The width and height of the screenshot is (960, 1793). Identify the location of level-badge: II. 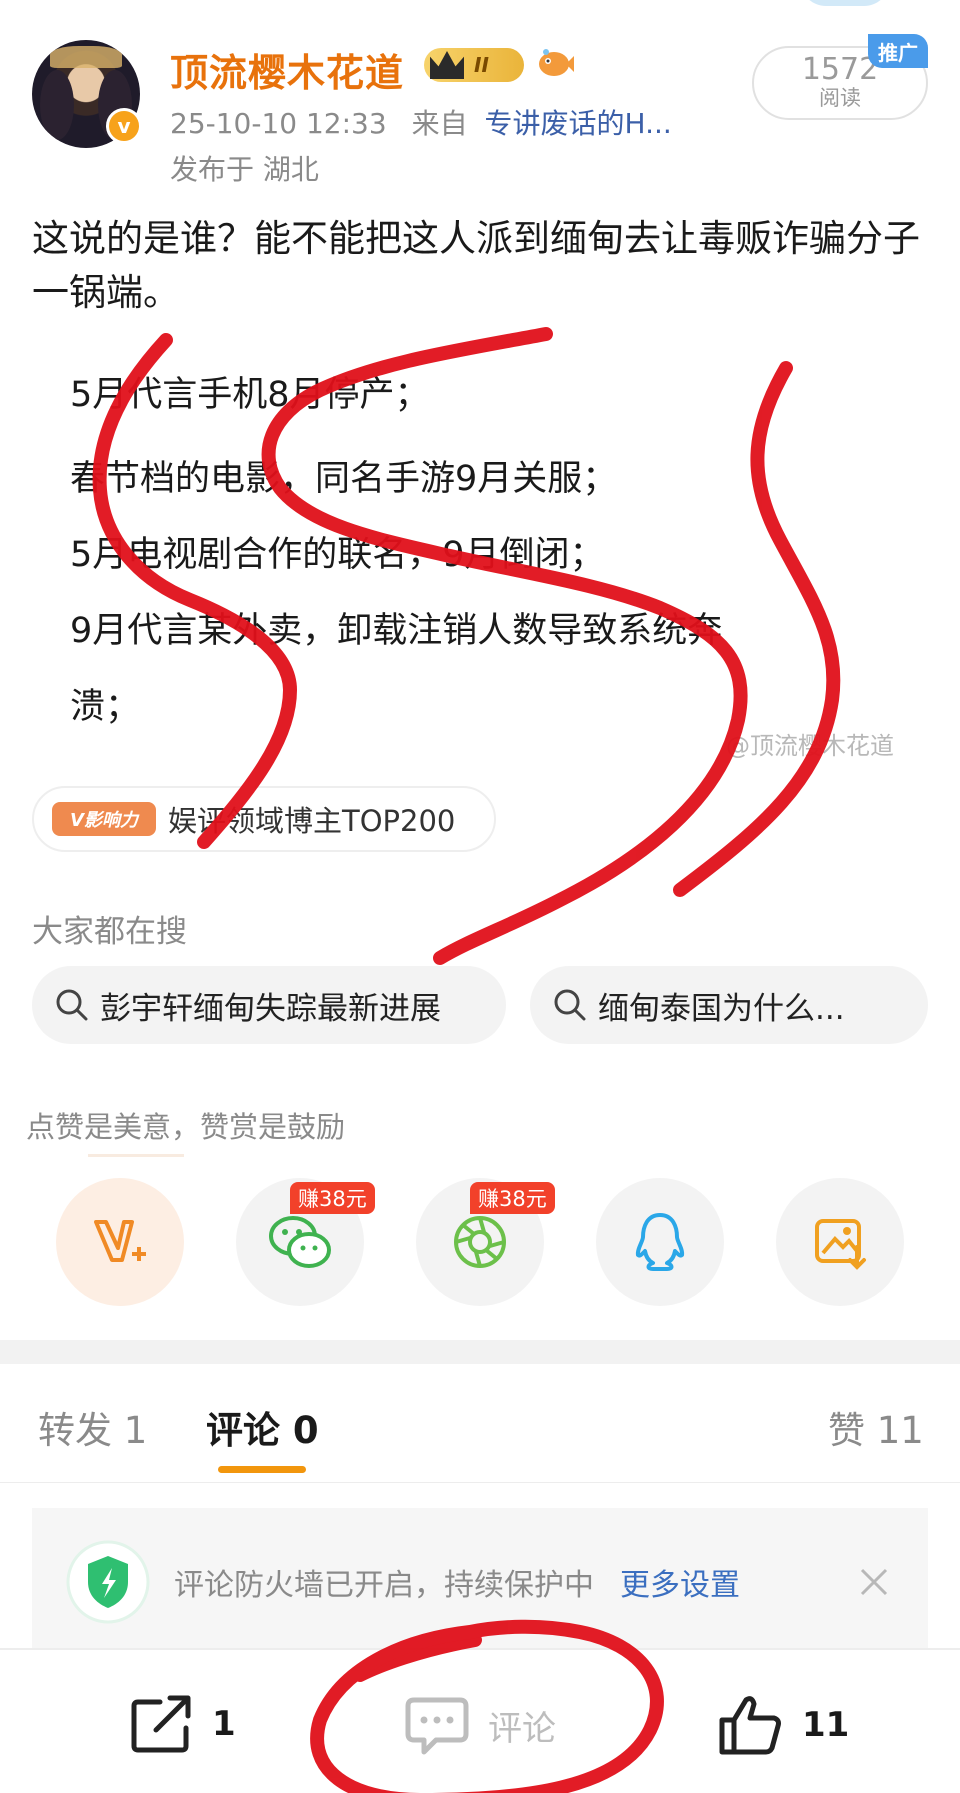
(474, 65).